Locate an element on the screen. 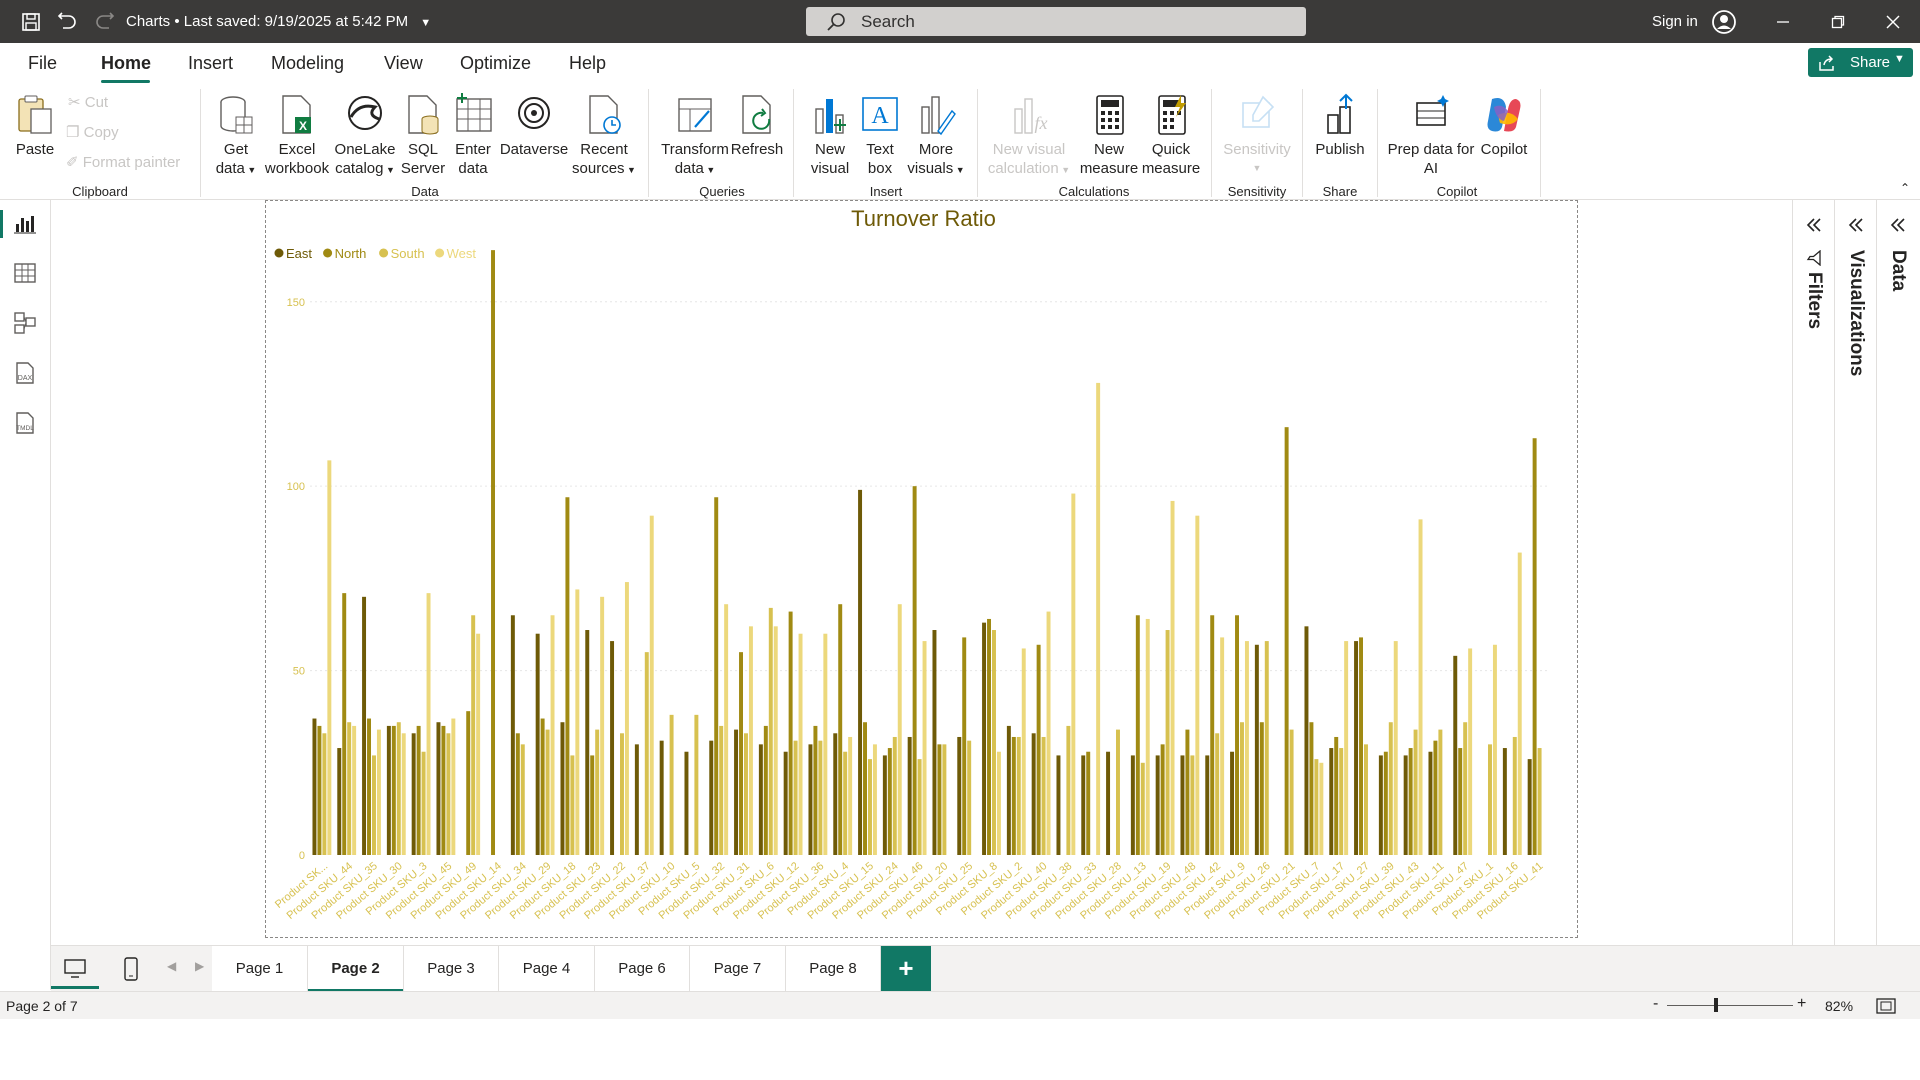 Image resolution: width=1920 pixels, height=1080 pixels. model-view-icon is located at coordinates (25, 323).